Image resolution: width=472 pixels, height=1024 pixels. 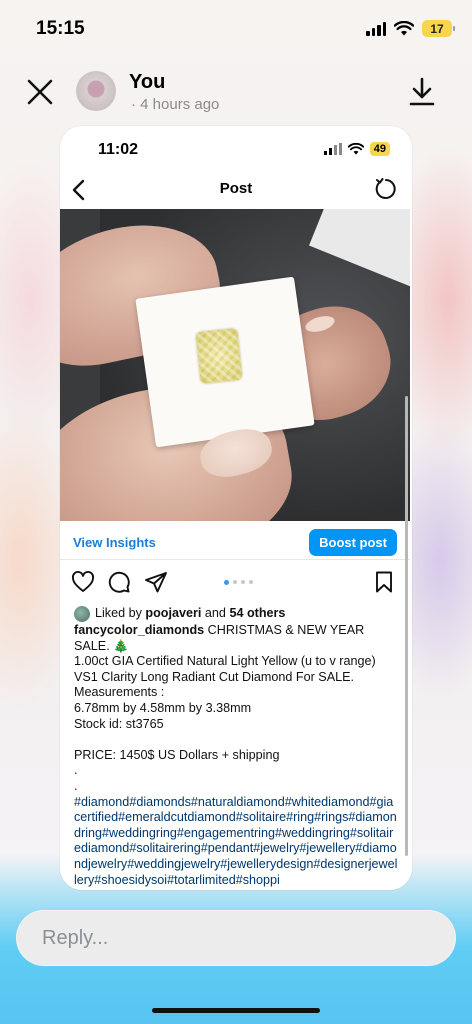 I want to click on caption-line: Stock id: st3765, so click(x=119, y=723).